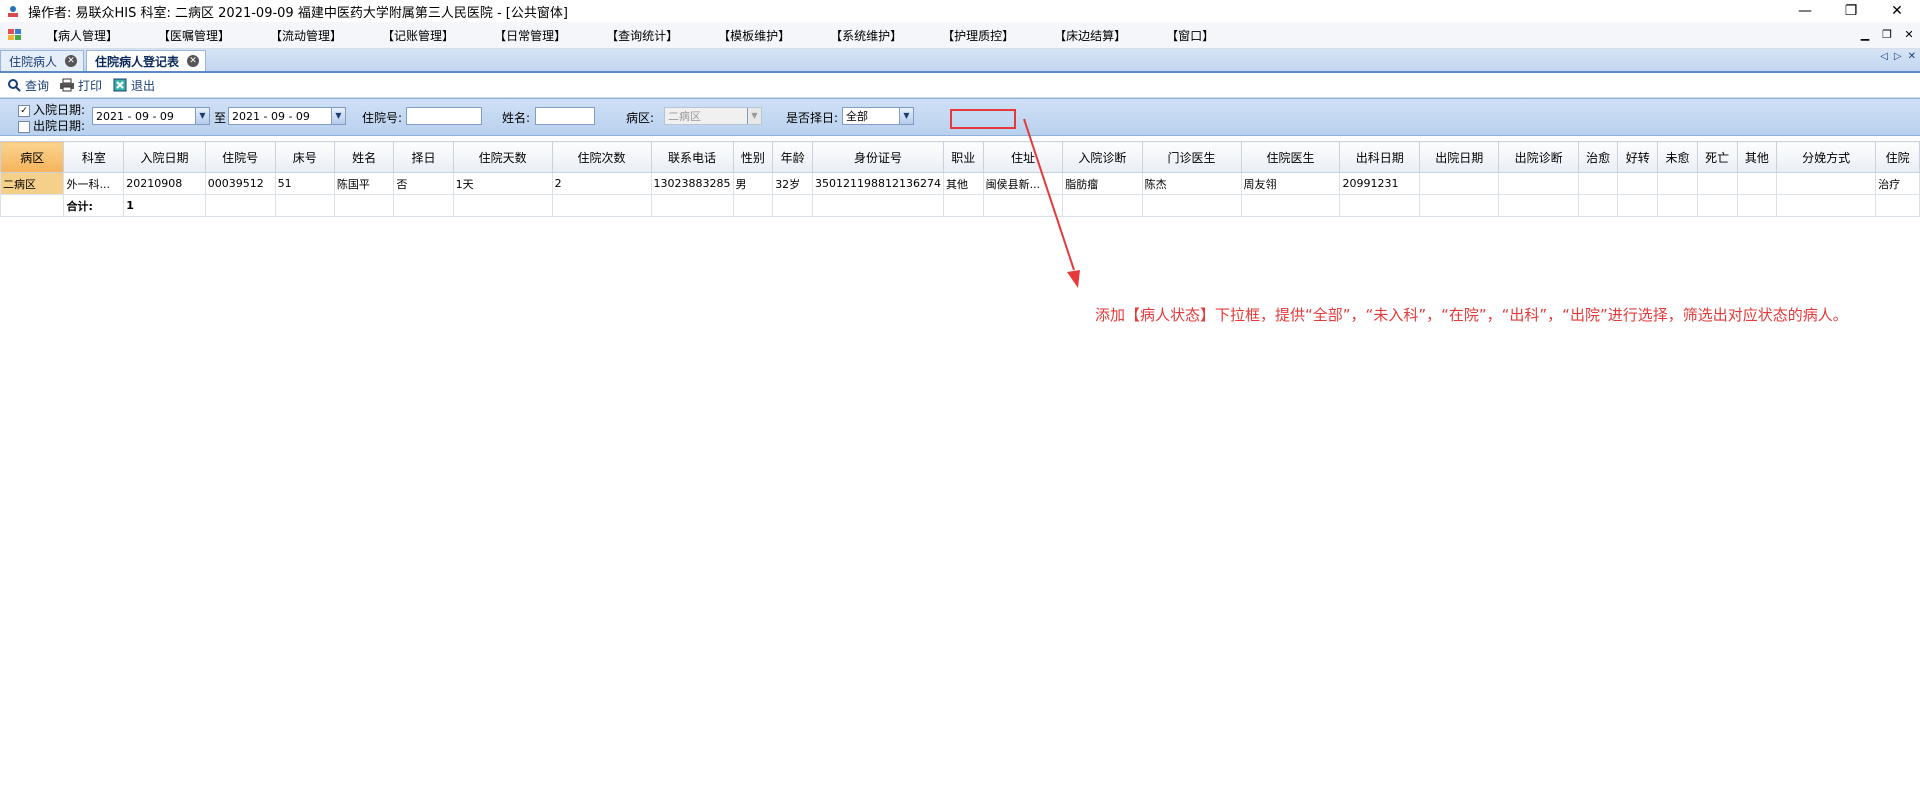 Image resolution: width=1920 pixels, height=792 pixels. I want to click on annotation-arrow, so click(1051, 203).